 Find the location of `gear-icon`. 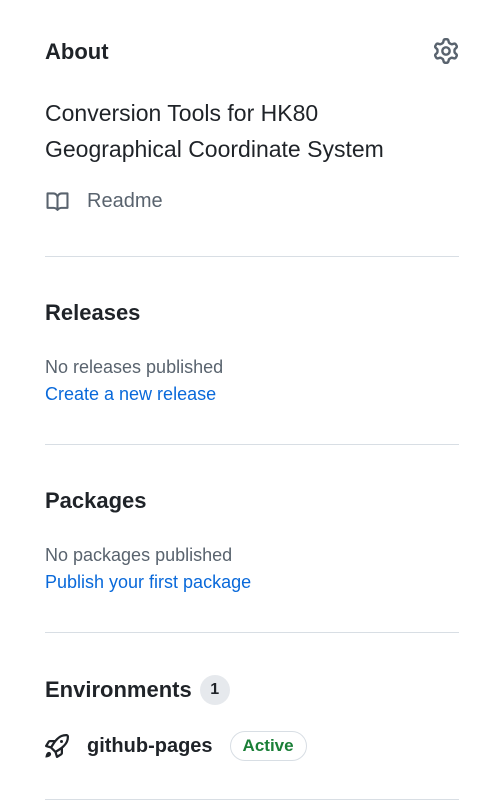

gear-icon is located at coordinates (446, 51).